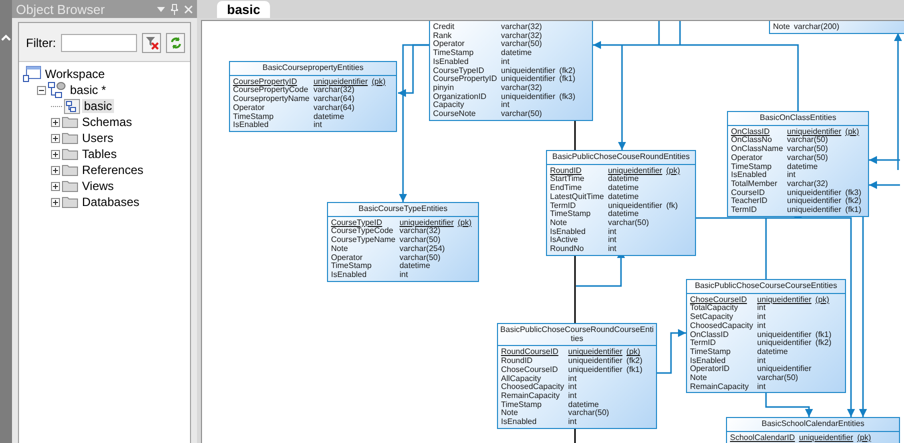 This screenshot has width=904, height=443. Describe the element at coordinates (57, 90) in the screenshot. I see `model-icon` at that location.